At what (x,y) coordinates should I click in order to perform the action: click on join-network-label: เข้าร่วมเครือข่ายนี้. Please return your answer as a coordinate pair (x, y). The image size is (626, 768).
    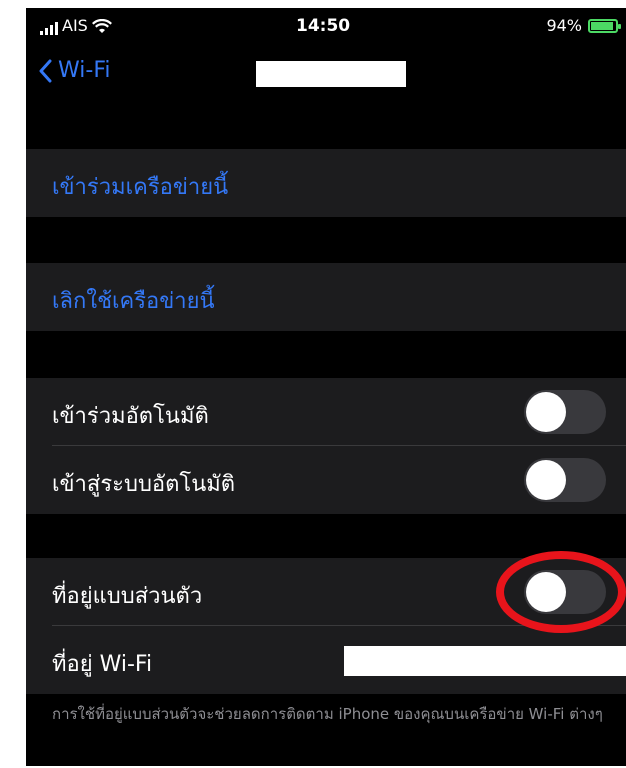
    Looking at the image, I should click on (140, 187).